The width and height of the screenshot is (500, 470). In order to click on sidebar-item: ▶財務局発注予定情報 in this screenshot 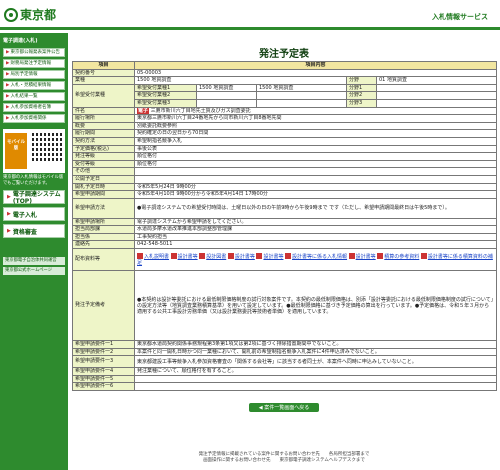, I will do `click(34, 63)`.